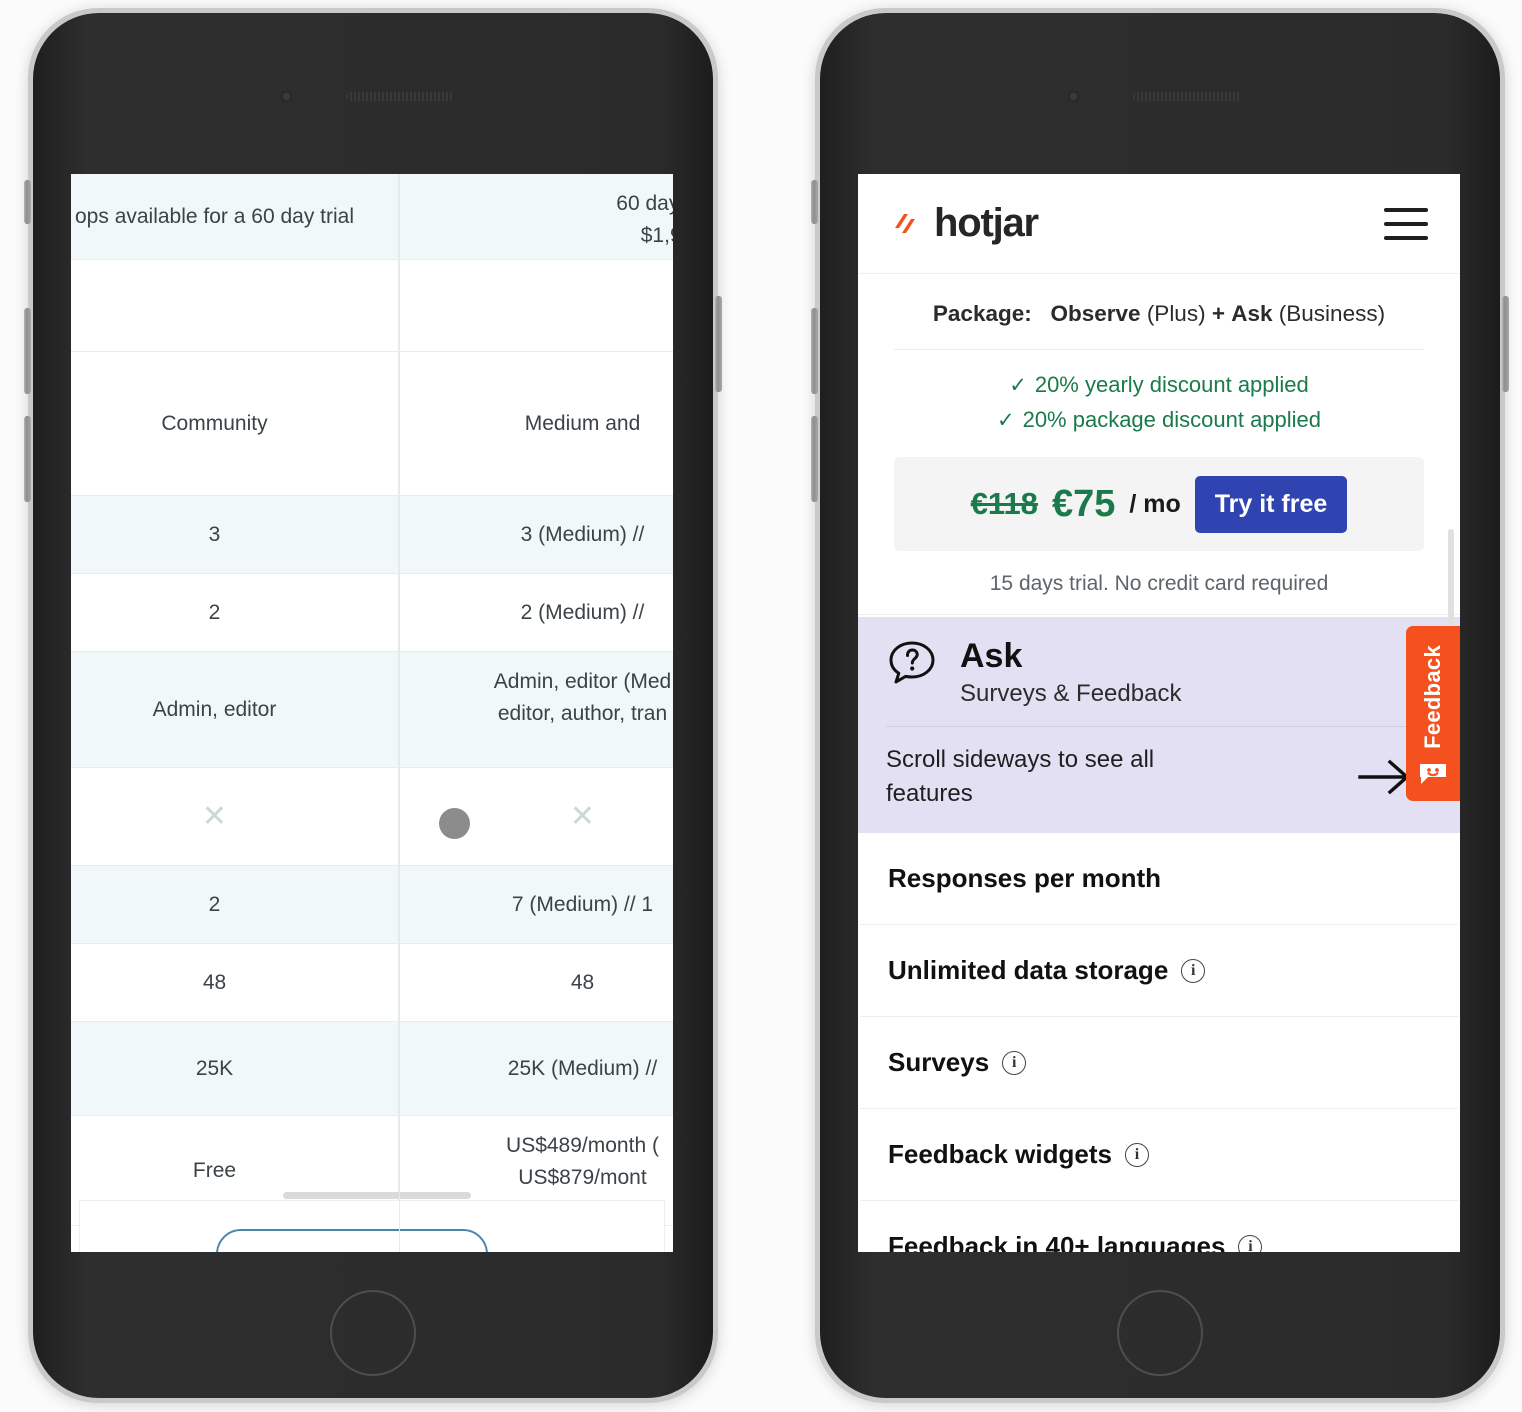 Image resolution: width=1522 pixels, height=1412 pixels. I want to click on table-cell-line: US$879/mont, so click(582, 1177).